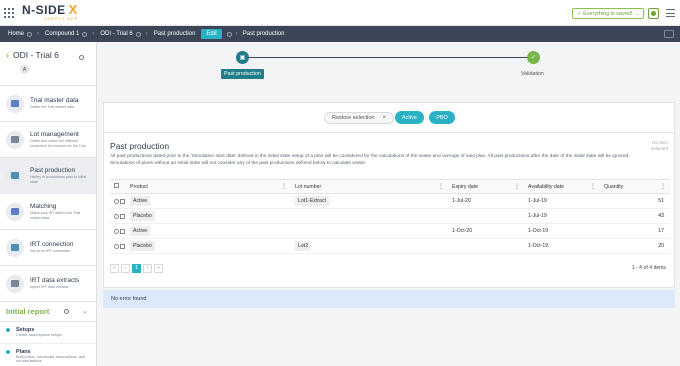  I want to click on apps-grid-icon, so click(9, 12).